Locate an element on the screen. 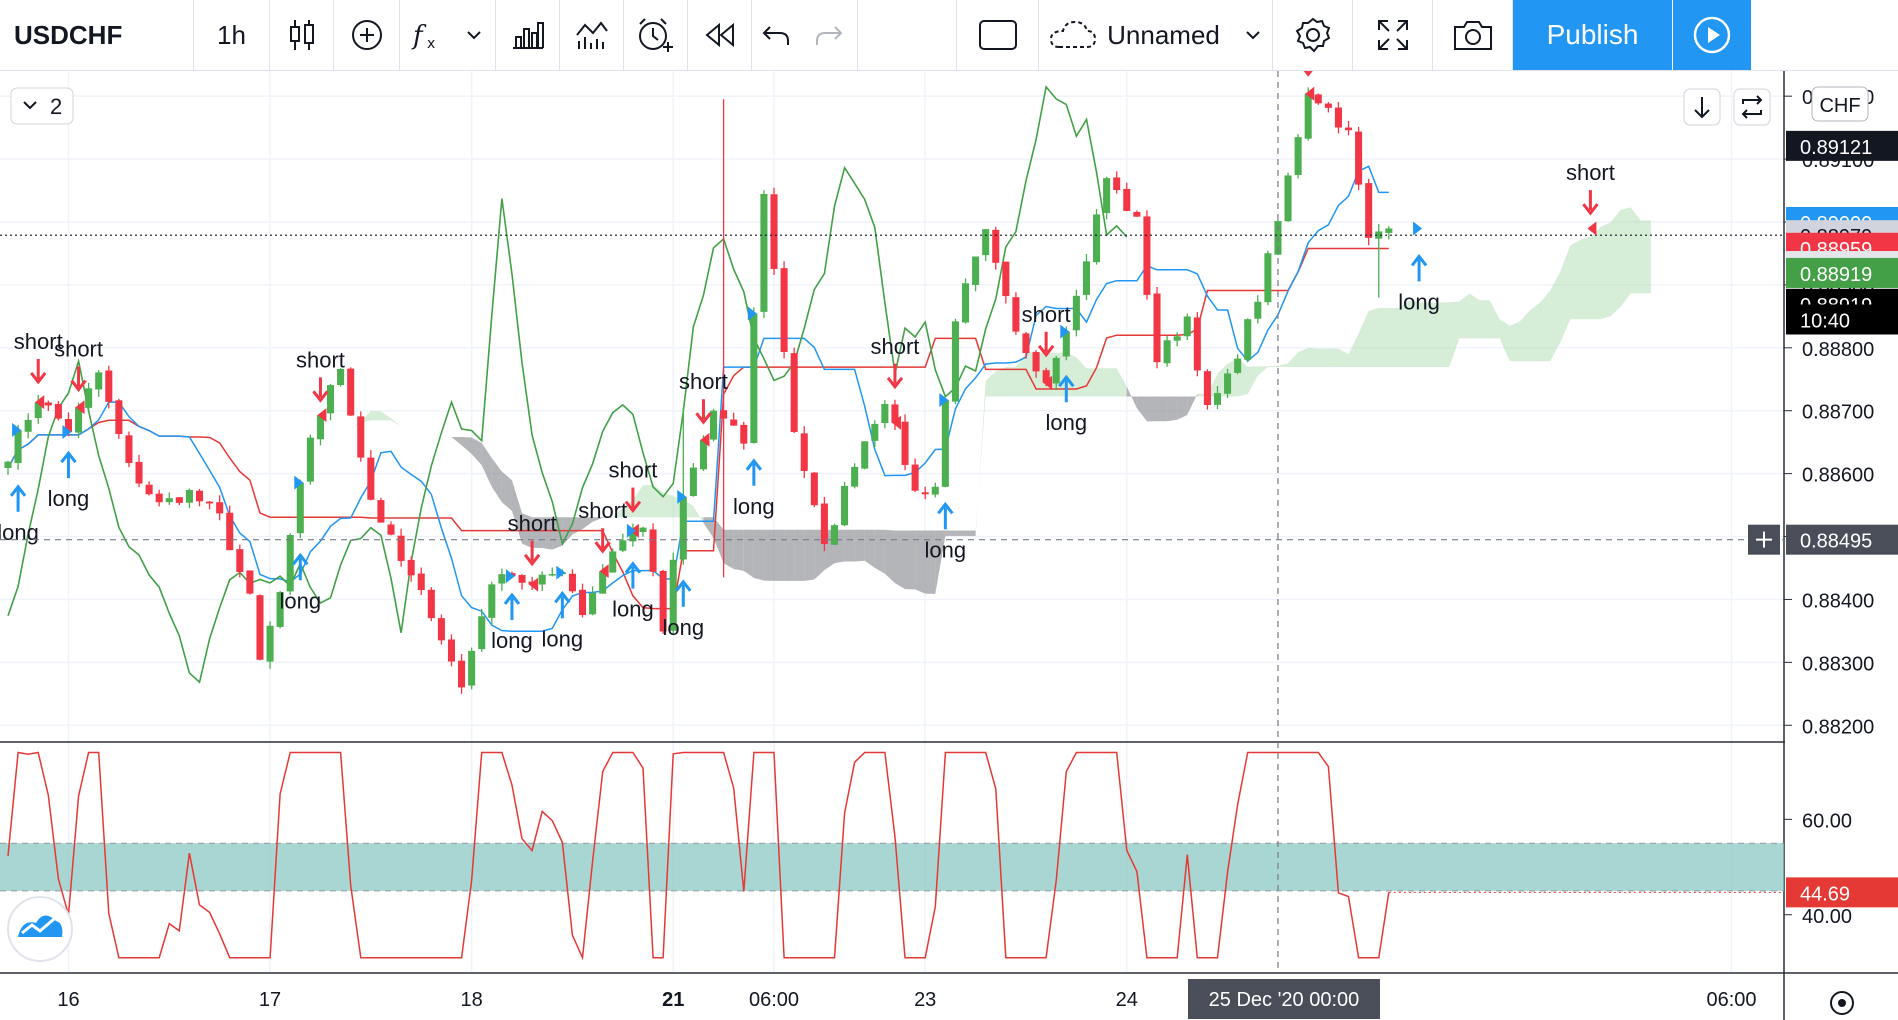  snapshot-button is located at coordinates (1473, 35).